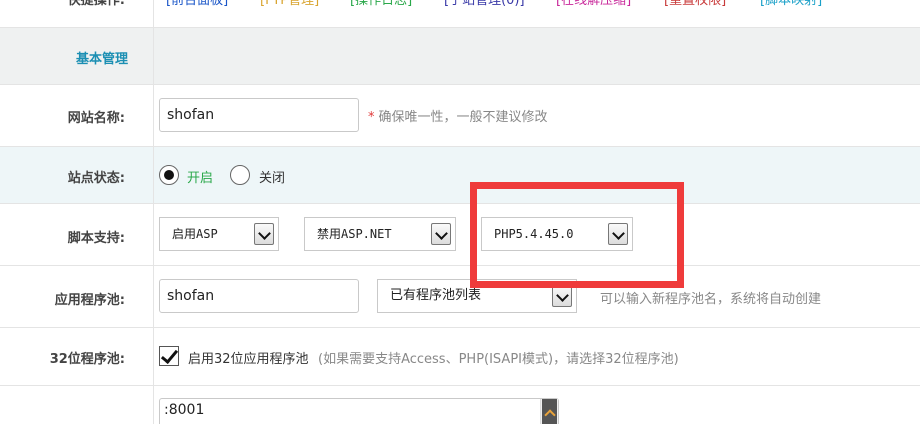  What do you see at coordinates (240, 175) in the screenshot?
I see `radio-disable` at bounding box center [240, 175].